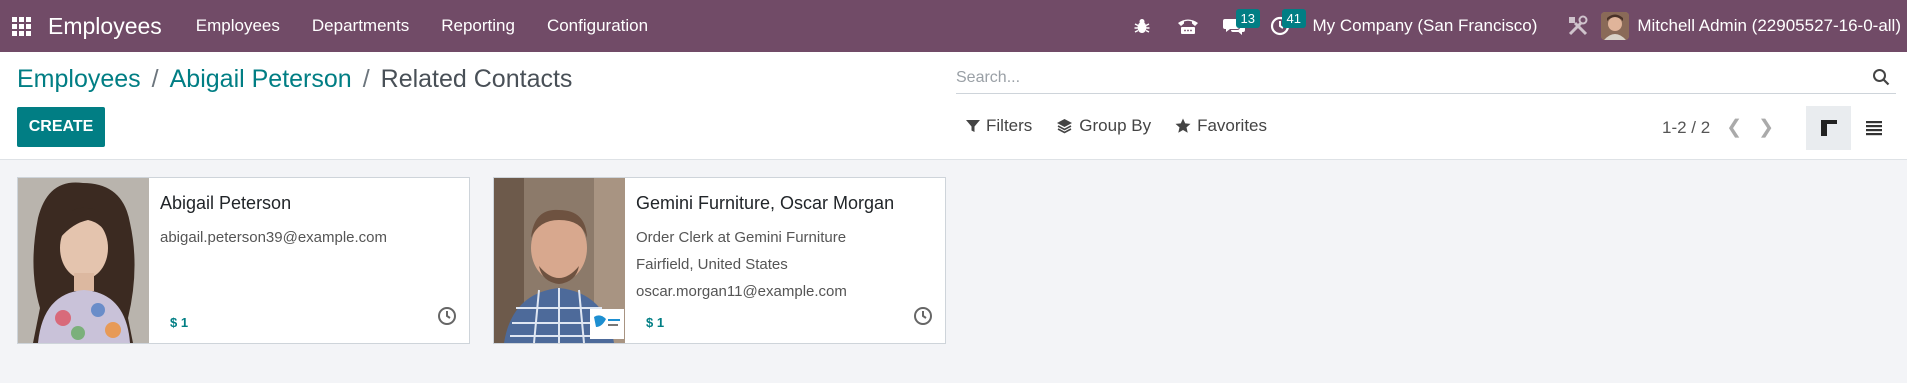  I want to click on user-avatar, so click(1615, 26).